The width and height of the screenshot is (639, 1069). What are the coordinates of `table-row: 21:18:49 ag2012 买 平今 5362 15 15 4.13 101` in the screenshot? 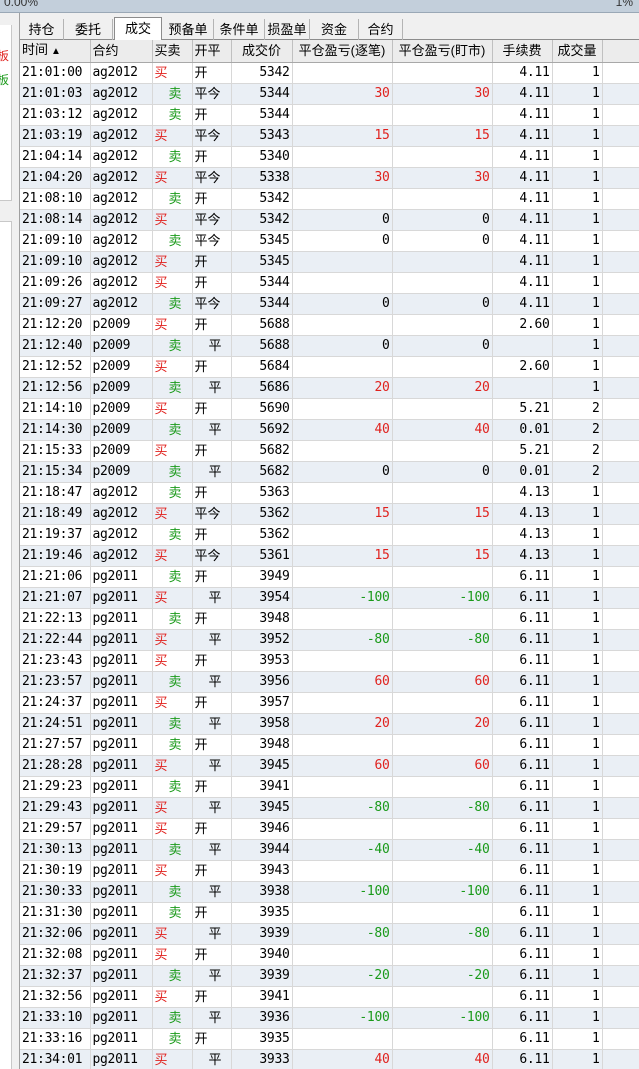 It's located at (329, 514).